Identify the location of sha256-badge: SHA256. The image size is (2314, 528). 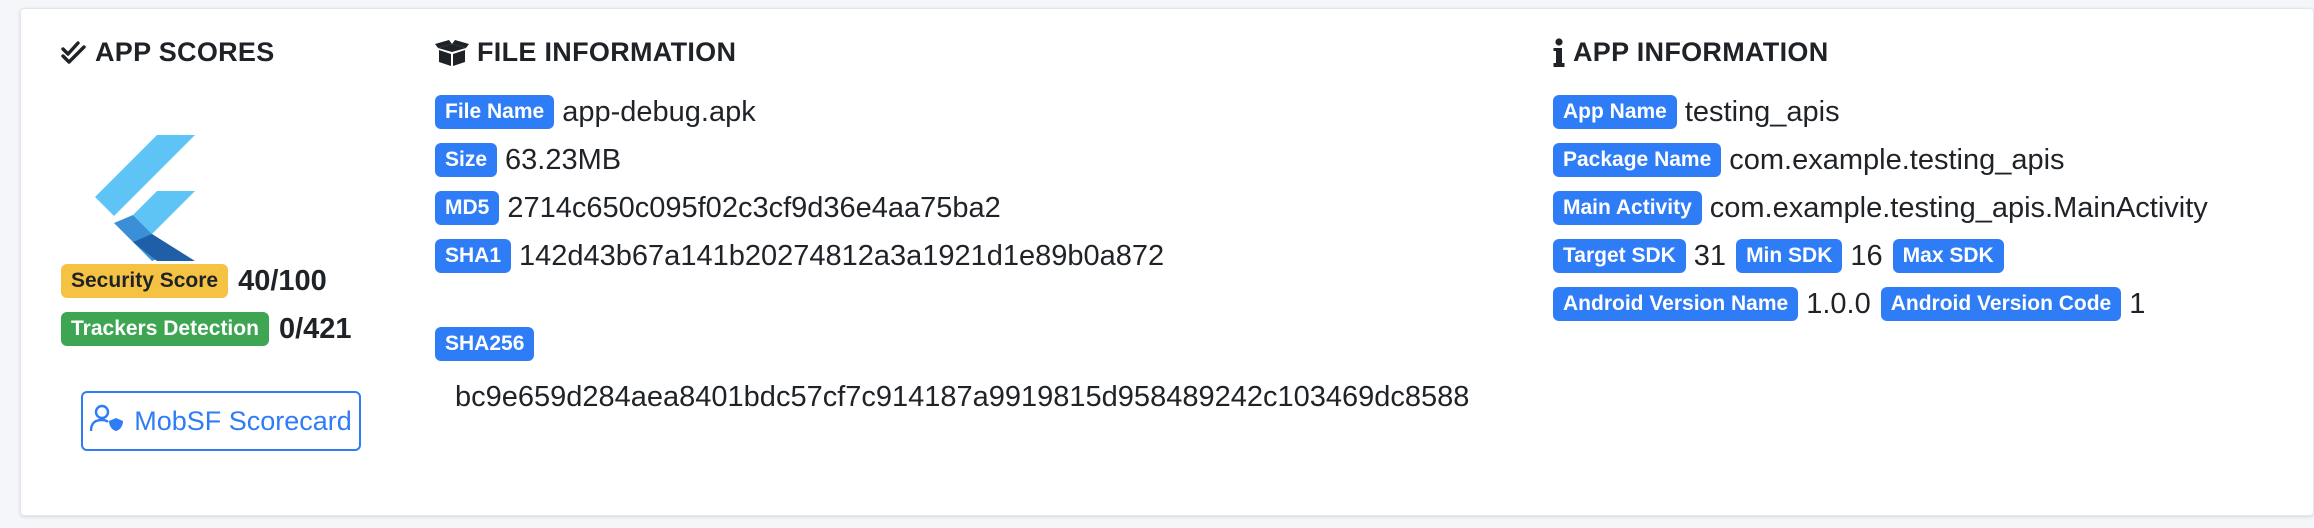
(485, 344).